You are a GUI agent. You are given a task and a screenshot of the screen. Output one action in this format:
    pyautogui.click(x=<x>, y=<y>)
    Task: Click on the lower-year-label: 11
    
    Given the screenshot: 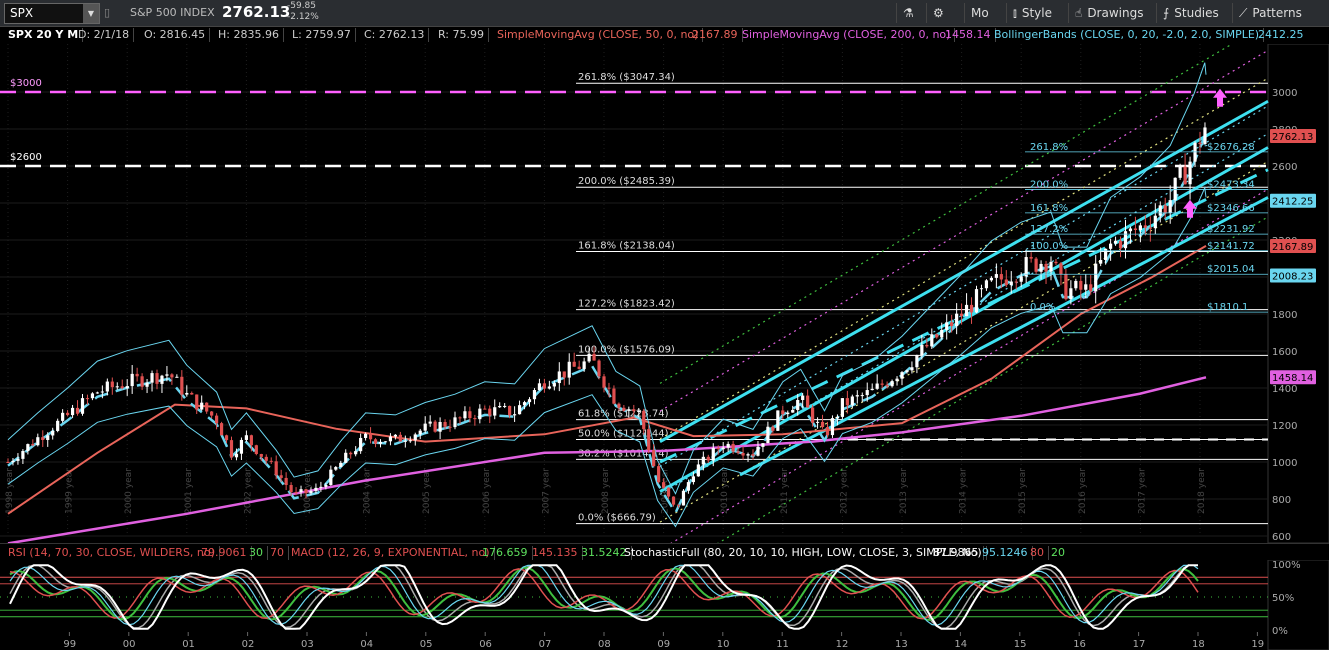 What is the action you would take?
    pyautogui.click(x=782, y=644)
    